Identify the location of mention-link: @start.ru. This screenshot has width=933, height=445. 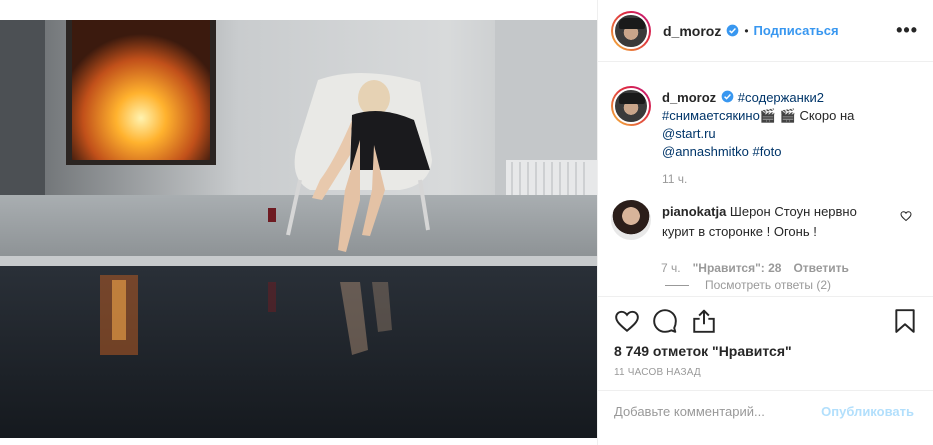
(689, 133).